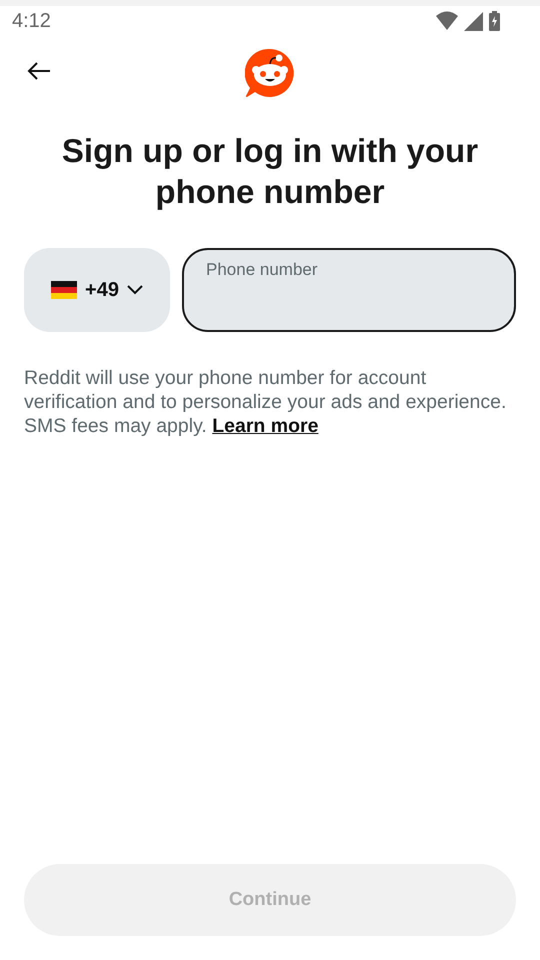  What do you see at coordinates (97, 290) in the screenshot?
I see `country-code-selector: +49` at bounding box center [97, 290].